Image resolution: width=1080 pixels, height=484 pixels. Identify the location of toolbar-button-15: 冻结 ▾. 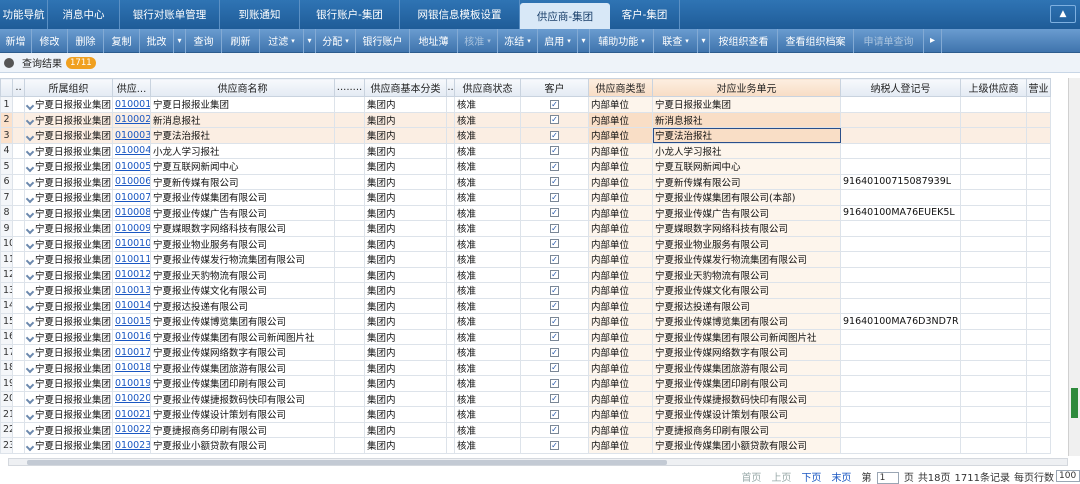
(518, 40).